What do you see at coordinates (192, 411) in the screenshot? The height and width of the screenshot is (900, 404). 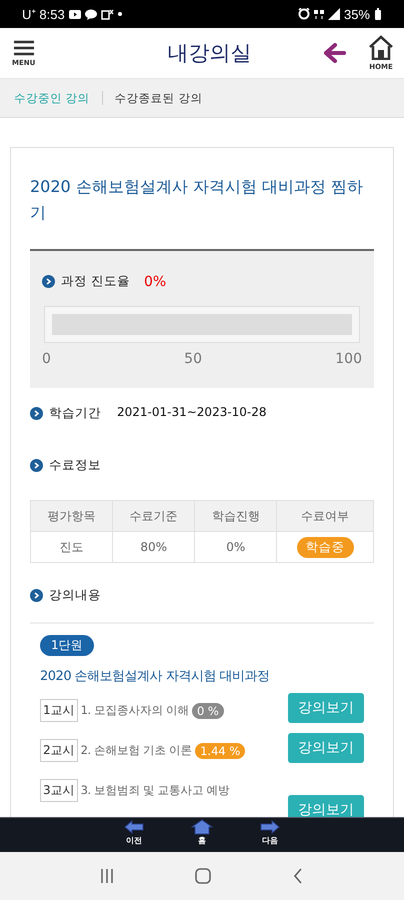 I see `period-value: 2021-01-31~2023-10-28` at bounding box center [192, 411].